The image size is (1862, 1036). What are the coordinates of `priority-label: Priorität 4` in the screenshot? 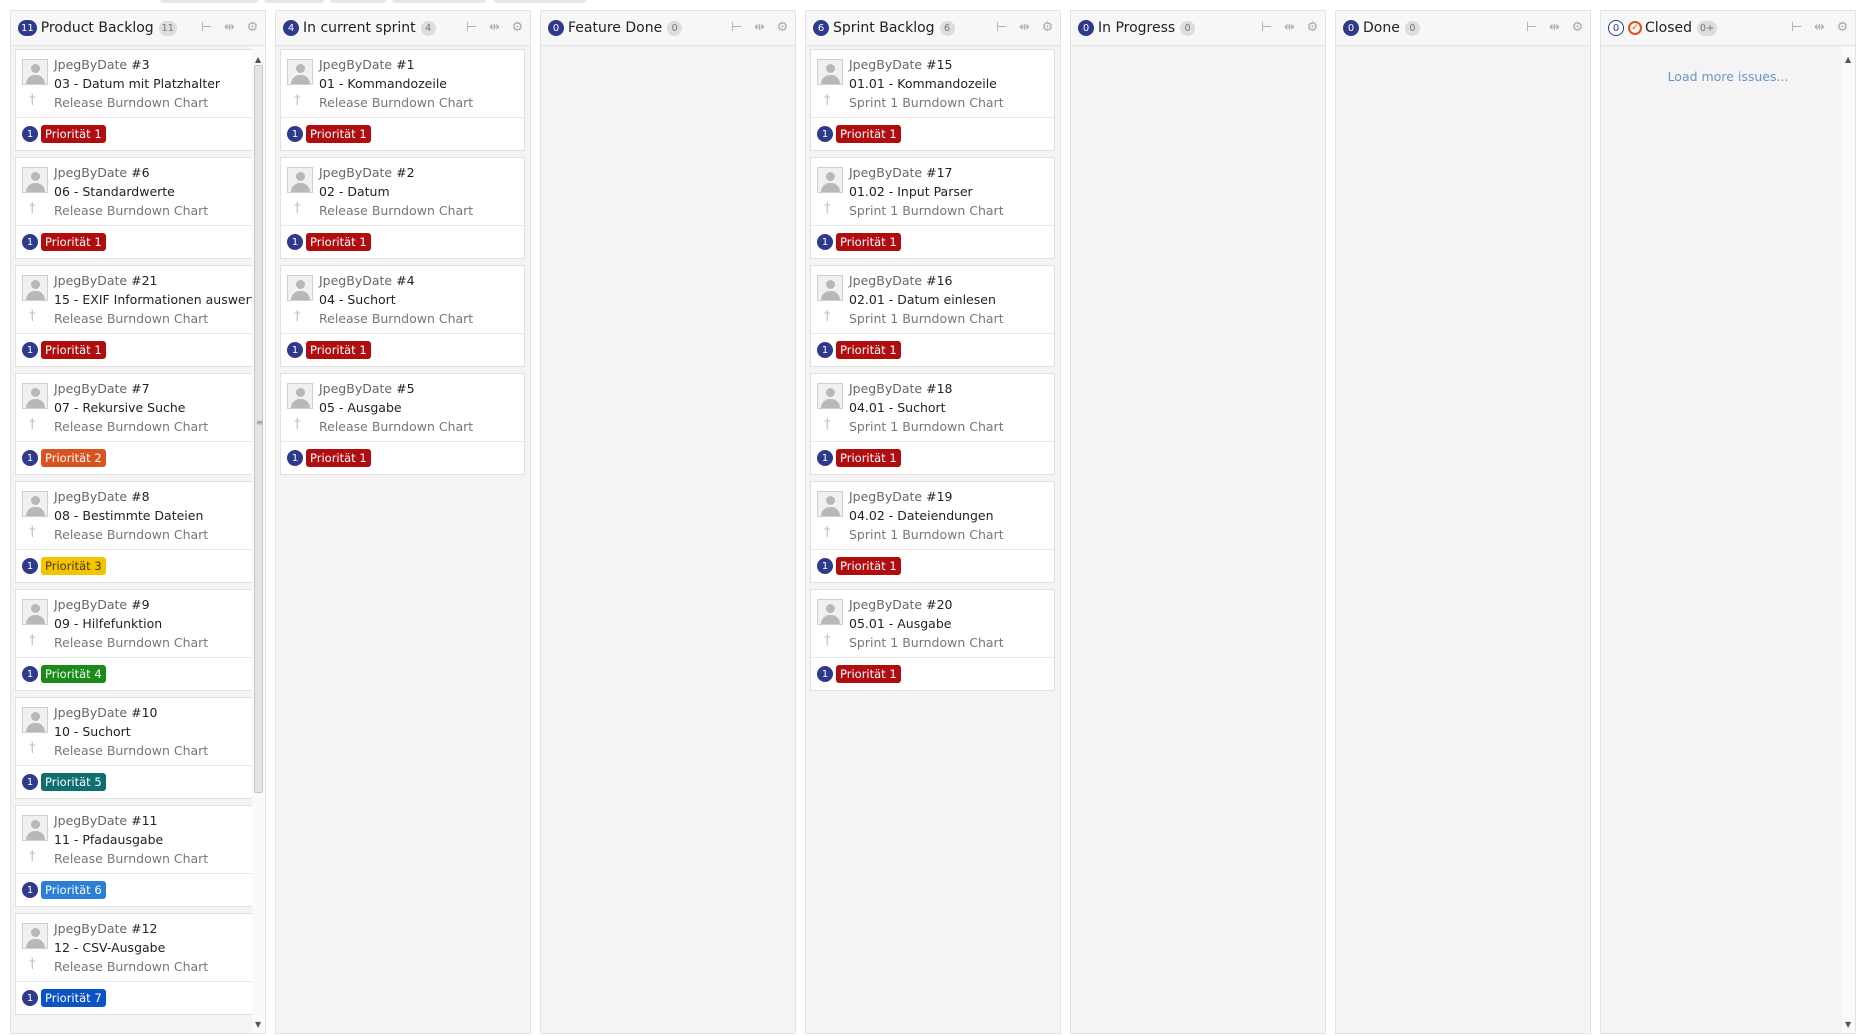 It's located at (73, 674).